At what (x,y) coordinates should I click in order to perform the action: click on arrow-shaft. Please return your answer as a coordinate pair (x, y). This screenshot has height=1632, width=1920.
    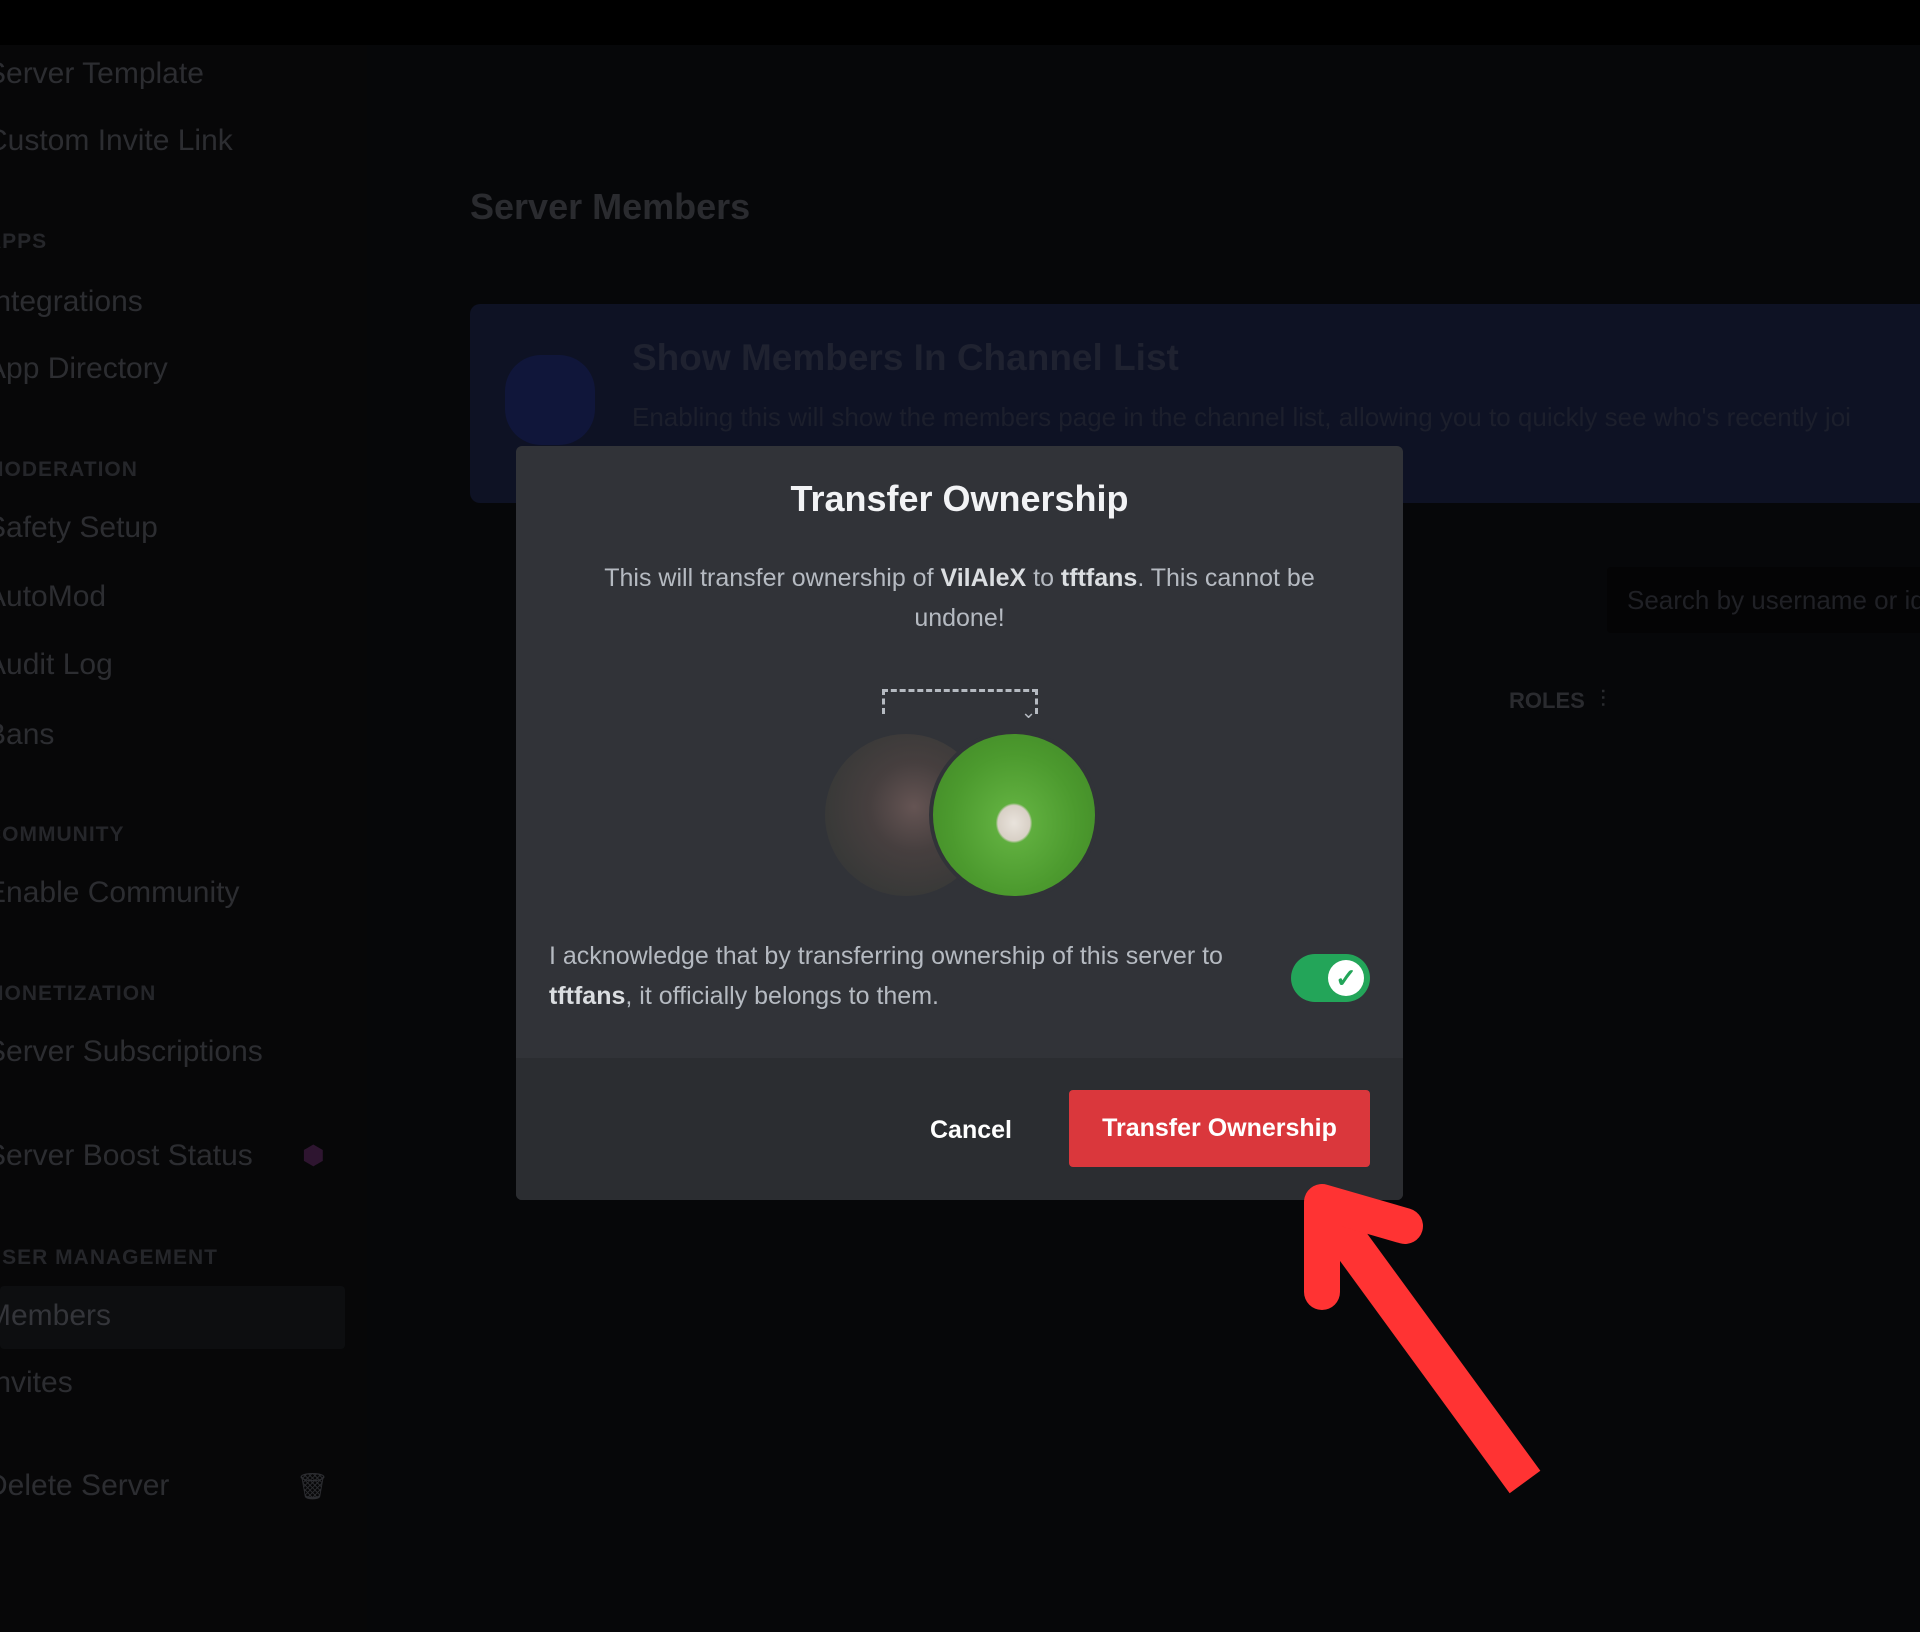
    Looking at the image, I should click on (1427, 1348).